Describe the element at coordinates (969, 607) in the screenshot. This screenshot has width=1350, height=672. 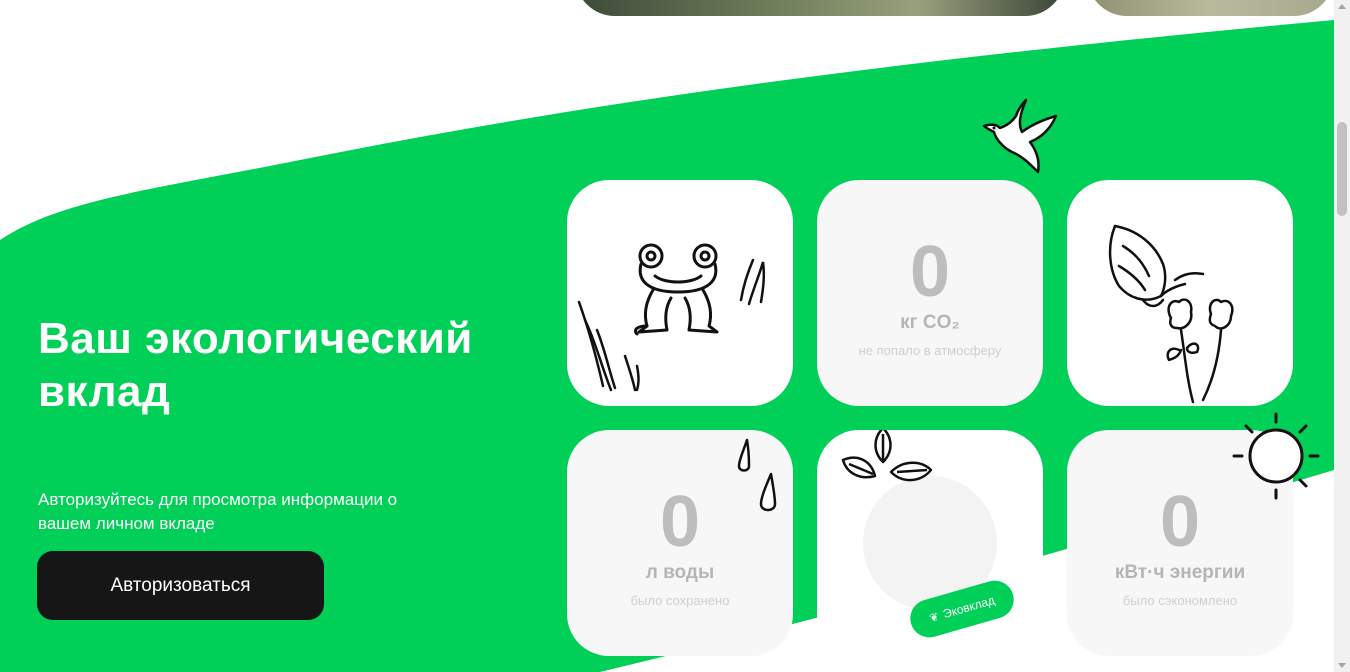
I see `eco-badge-label: Эковклад` at that location.